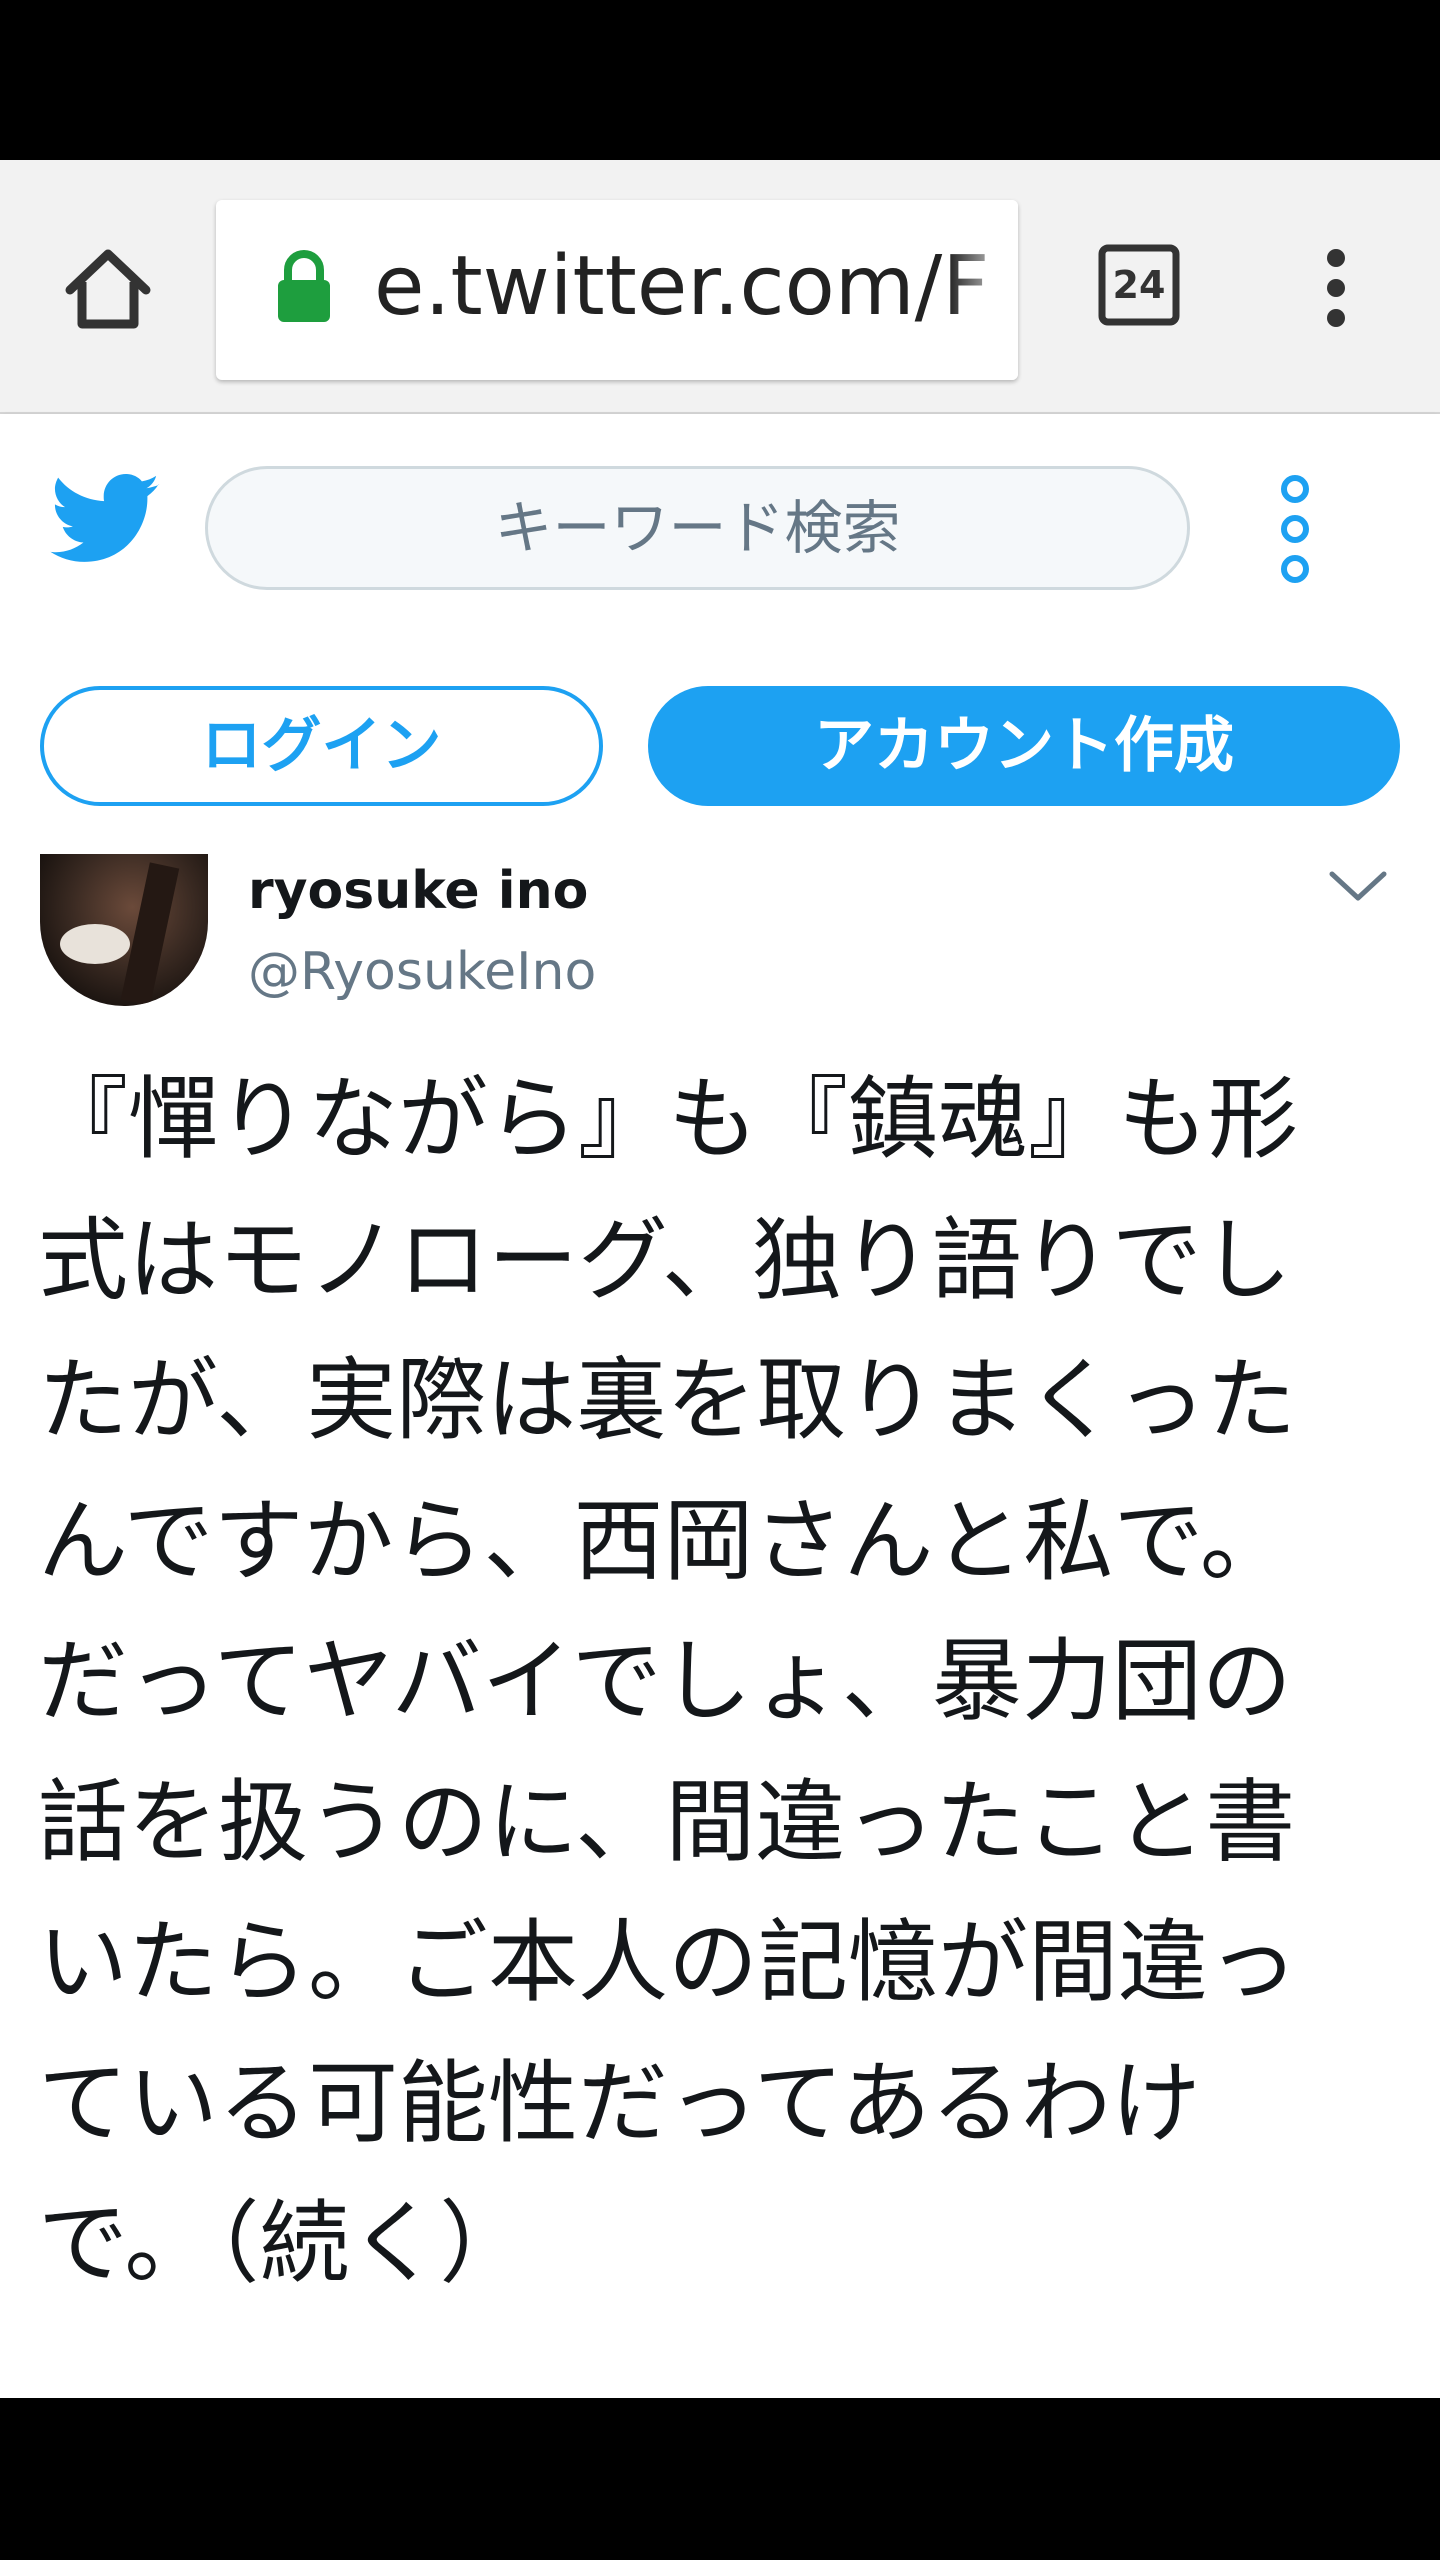  I want to click on twitter-more-button, so click(1295, 529).